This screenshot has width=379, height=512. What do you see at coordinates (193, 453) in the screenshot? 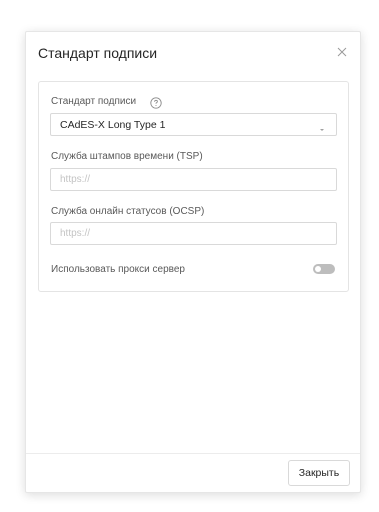
I see `footer-divider` at bounding box center [193, 453].